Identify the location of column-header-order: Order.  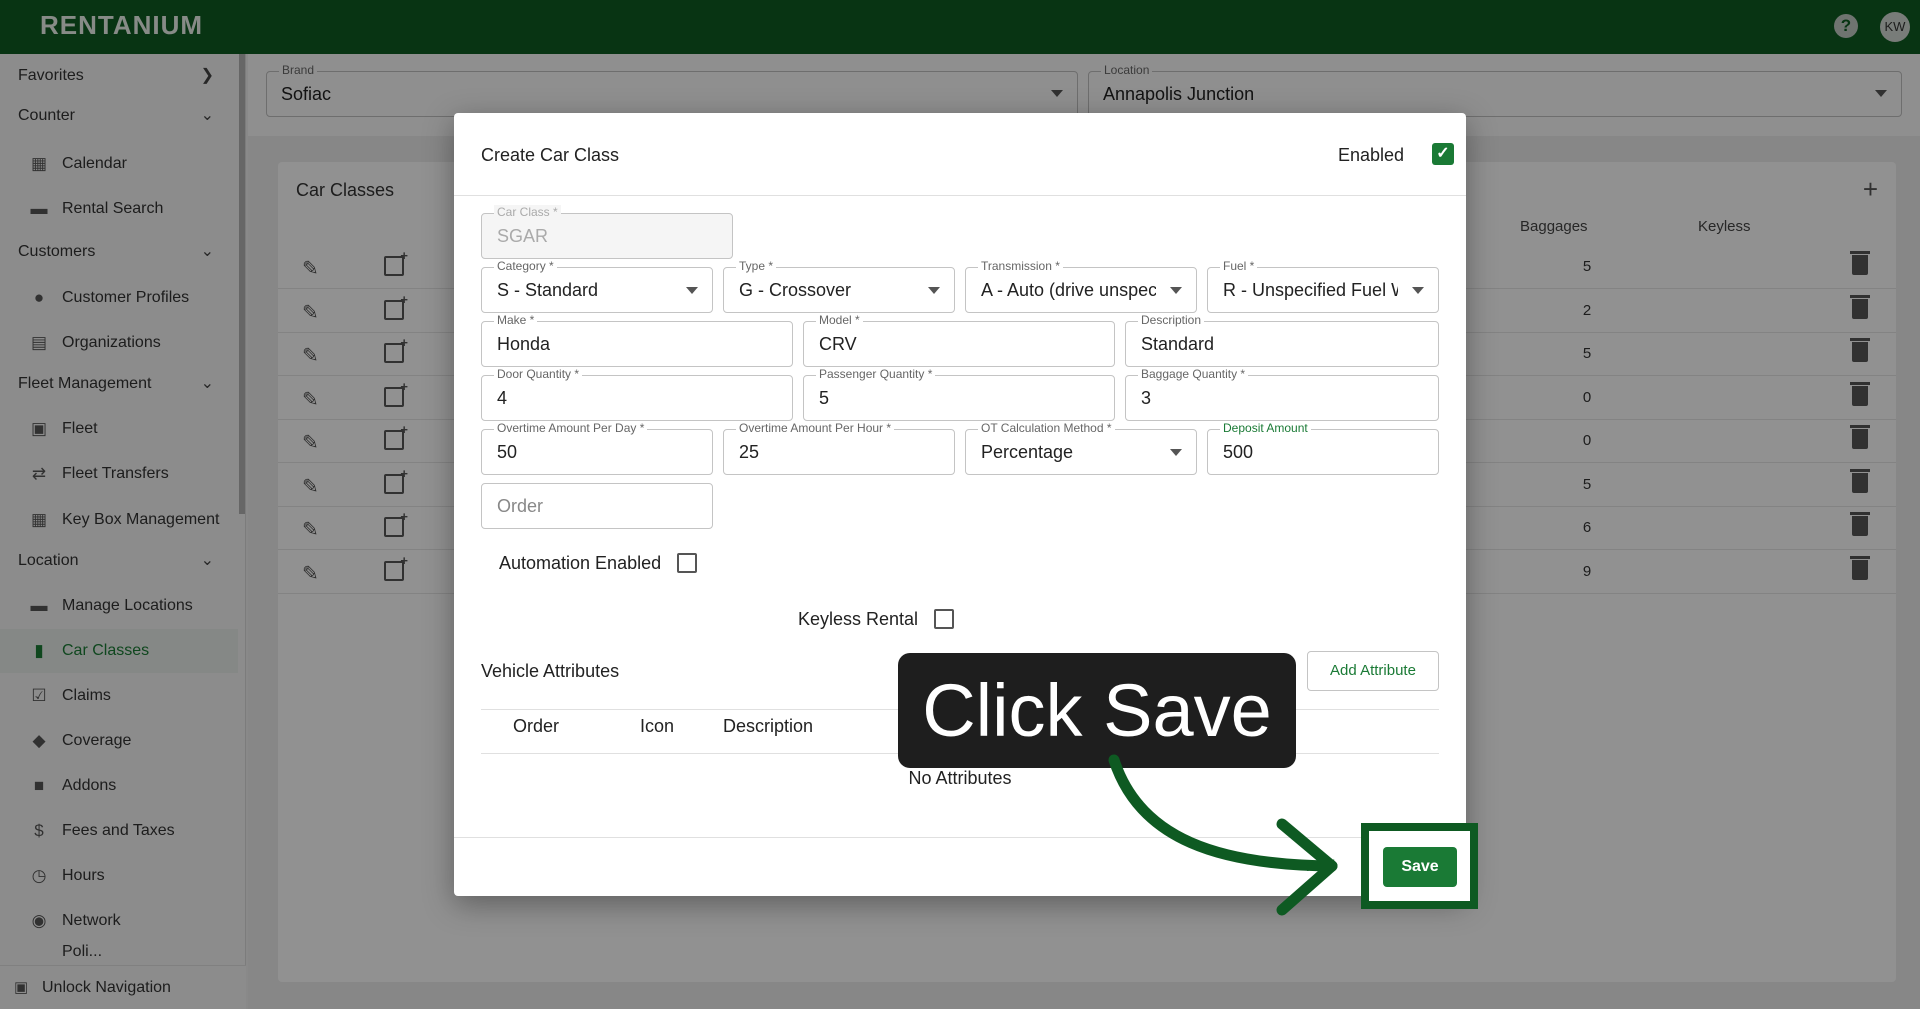
(536, 726).